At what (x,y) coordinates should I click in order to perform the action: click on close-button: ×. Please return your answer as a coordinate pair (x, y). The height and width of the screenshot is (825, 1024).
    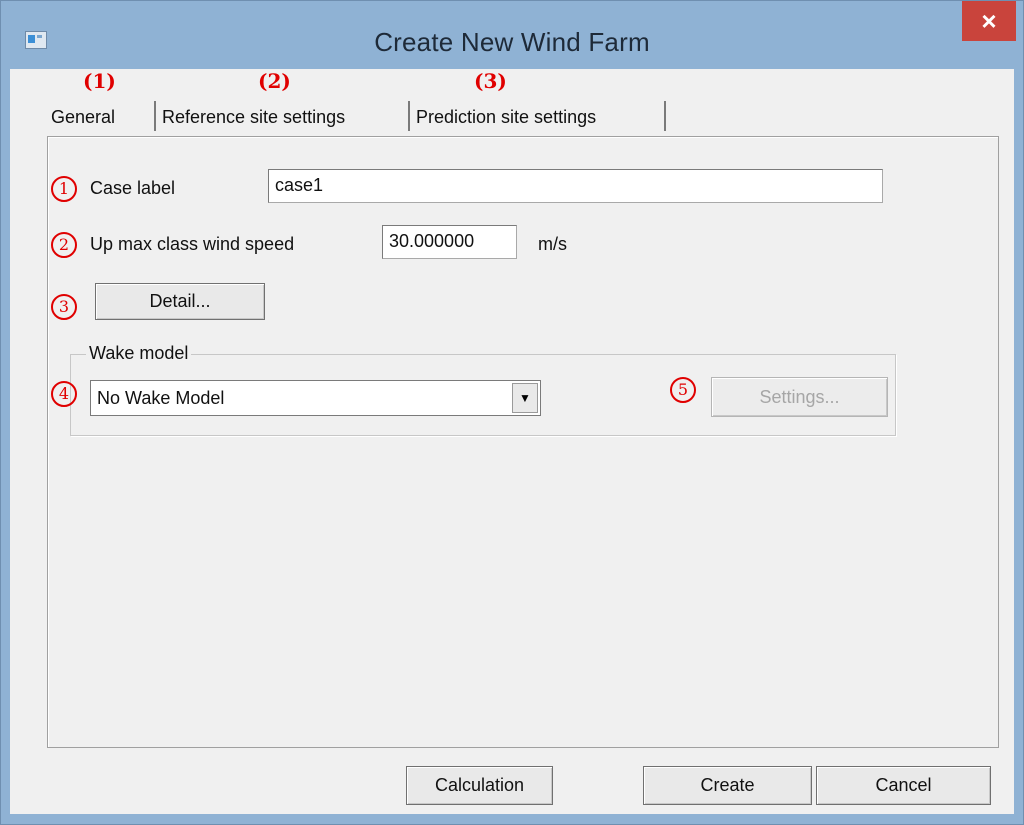
    Looking at the image, I should click on (989, 21).